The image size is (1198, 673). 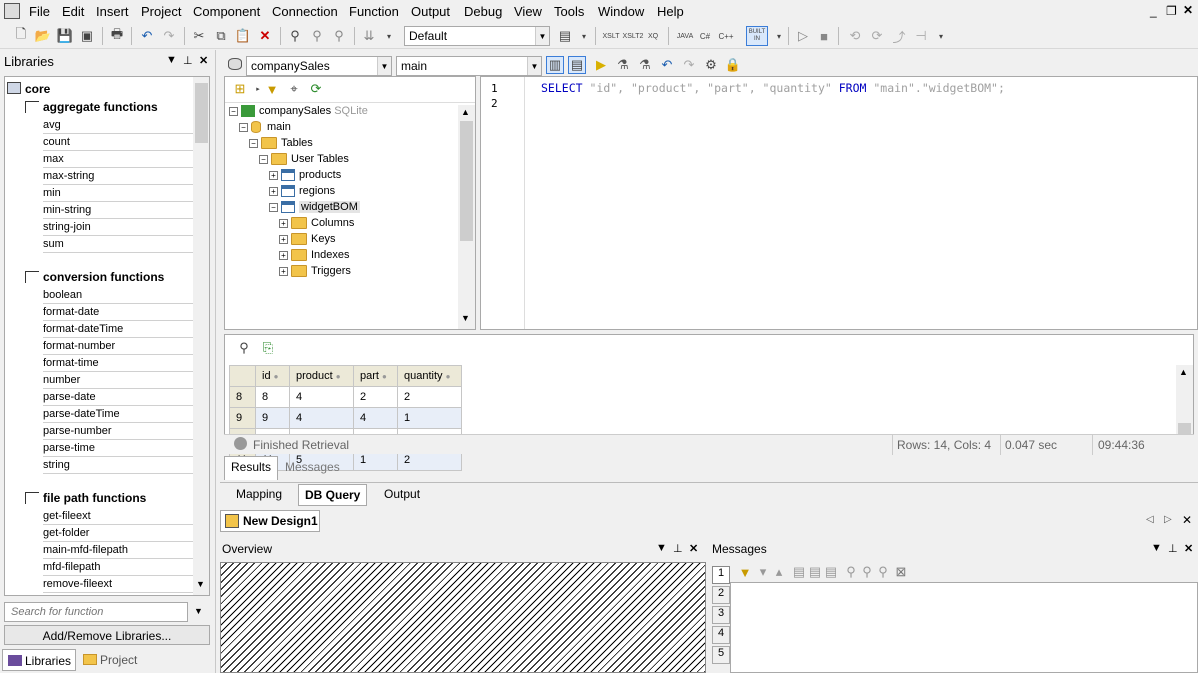 I want to click on tab-results: Results, so click(x=251, y=468).